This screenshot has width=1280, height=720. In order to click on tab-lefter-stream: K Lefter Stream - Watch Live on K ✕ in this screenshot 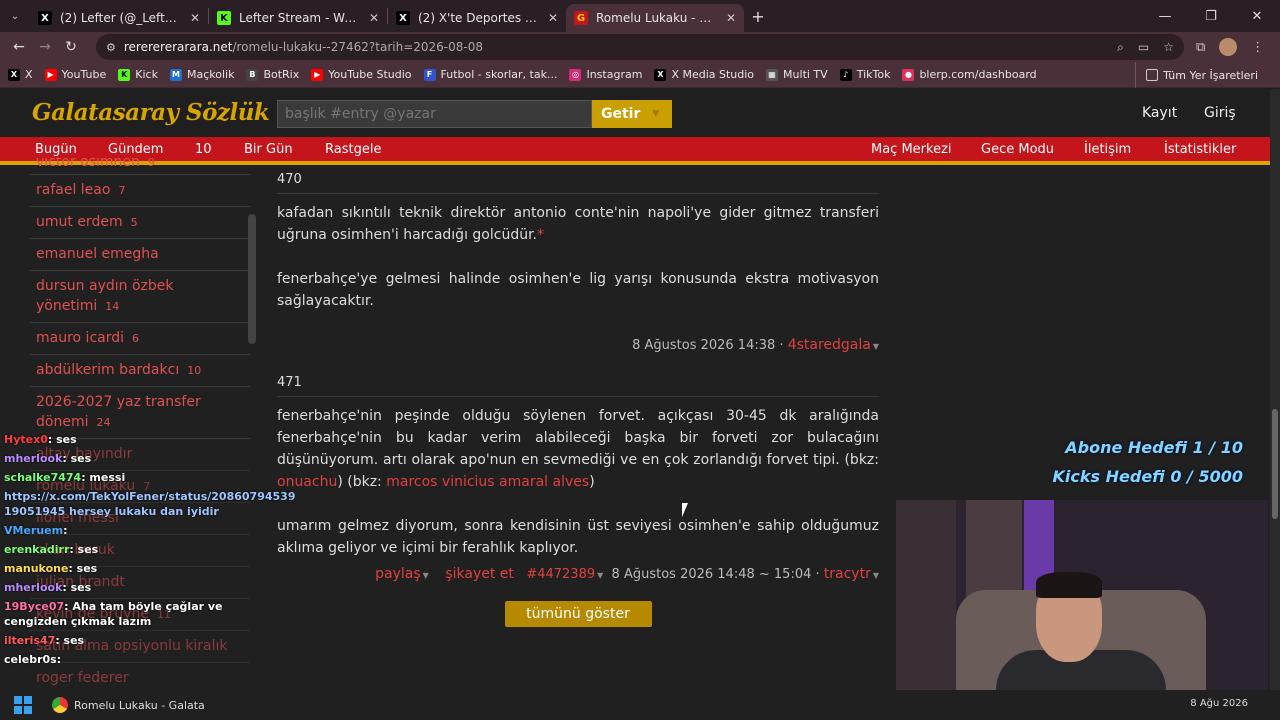, I will do `click(298, 18)`.